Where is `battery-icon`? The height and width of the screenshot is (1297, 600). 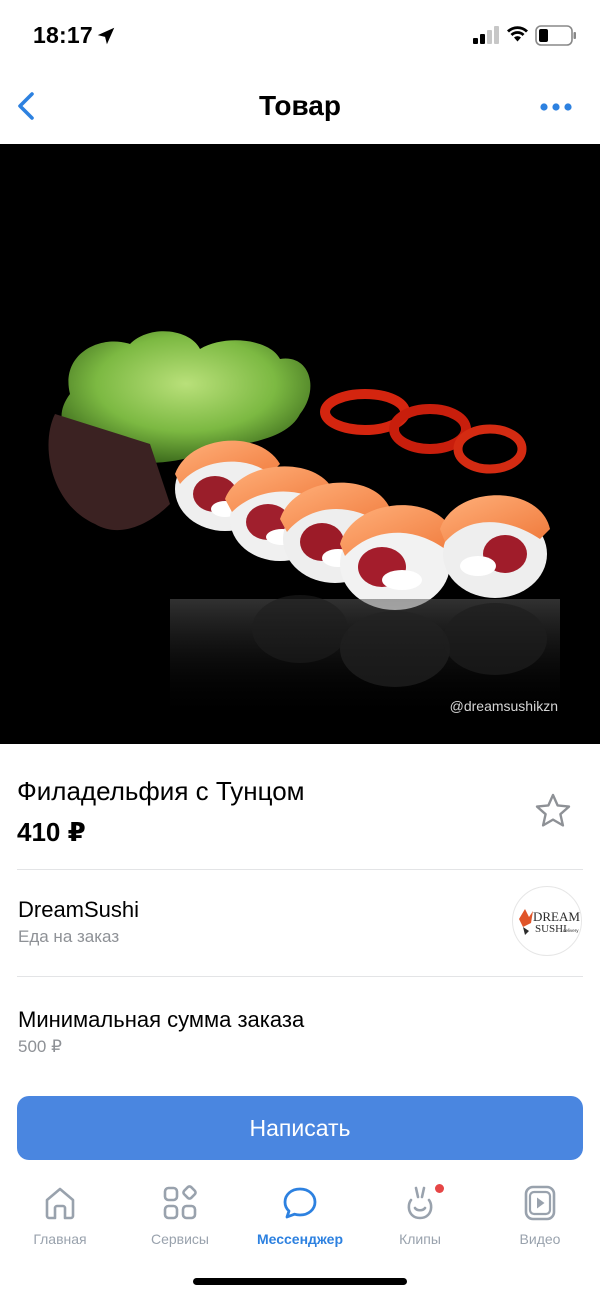
battery-icon is located at coordinates (555, 35).